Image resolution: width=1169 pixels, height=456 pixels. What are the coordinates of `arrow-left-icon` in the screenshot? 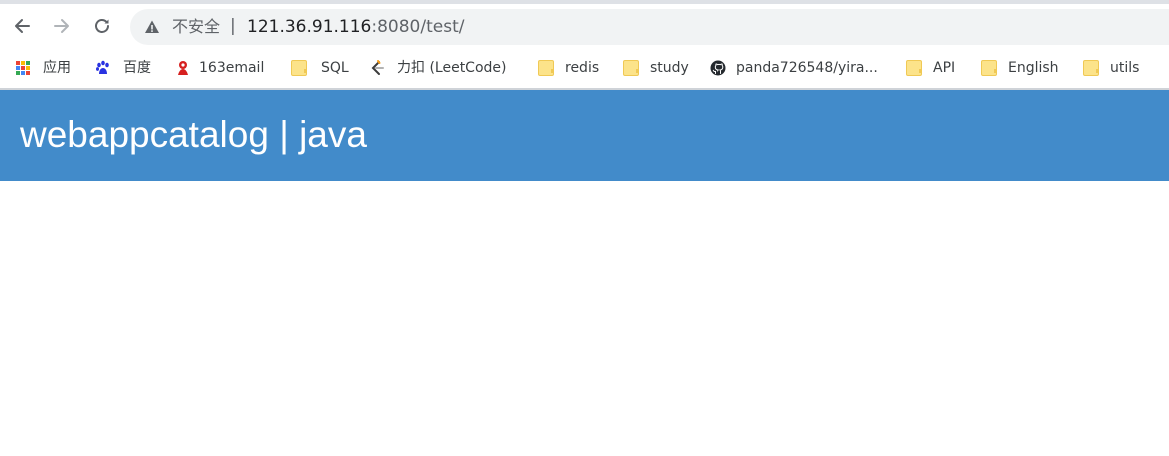 It's located at (22, 26).